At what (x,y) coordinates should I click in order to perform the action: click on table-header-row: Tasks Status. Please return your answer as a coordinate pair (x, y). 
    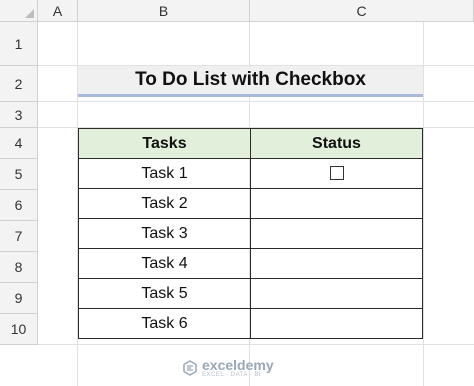
    Looking at the image, I should click on (250, 143).